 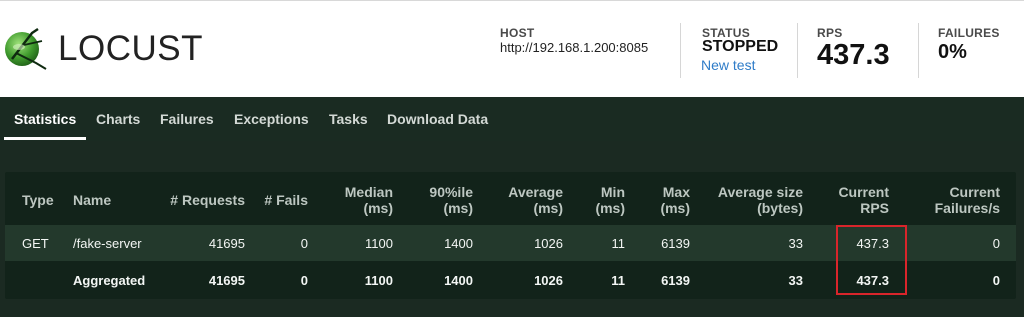 What do you see at coordinates (130, 48) in the screenshot?
I see `app-name: LOCUST` at bounding box center [130, 48].